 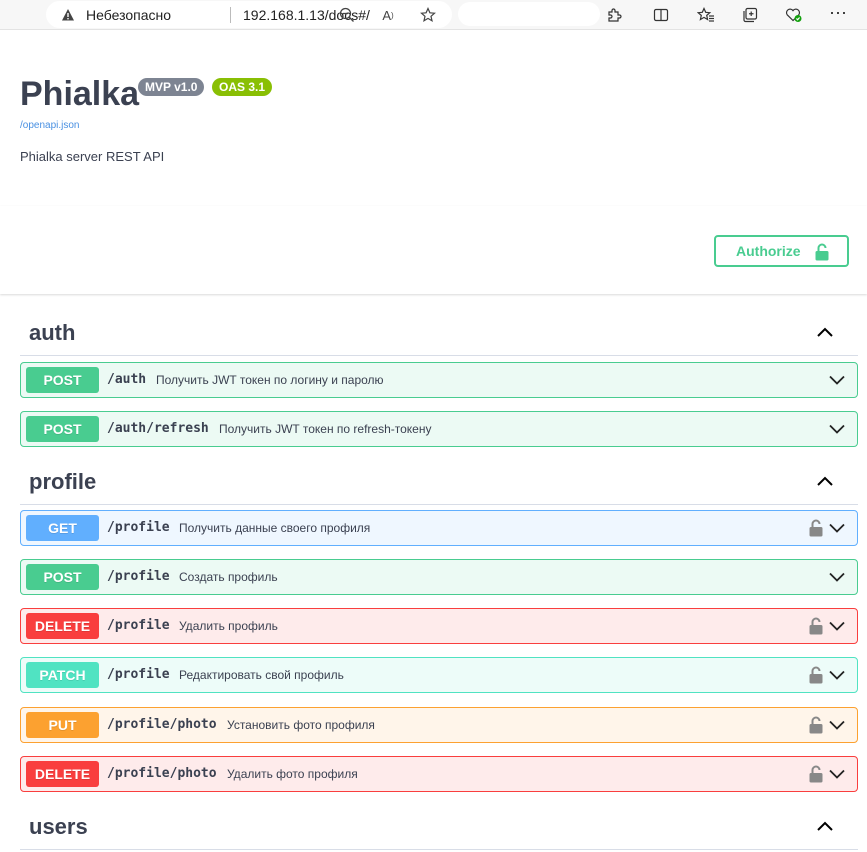 What do you see at coordinates (50, 125) in the screenshot?
I see `openapi-json-link: /openapi.json` at bounding box center [50, 125].